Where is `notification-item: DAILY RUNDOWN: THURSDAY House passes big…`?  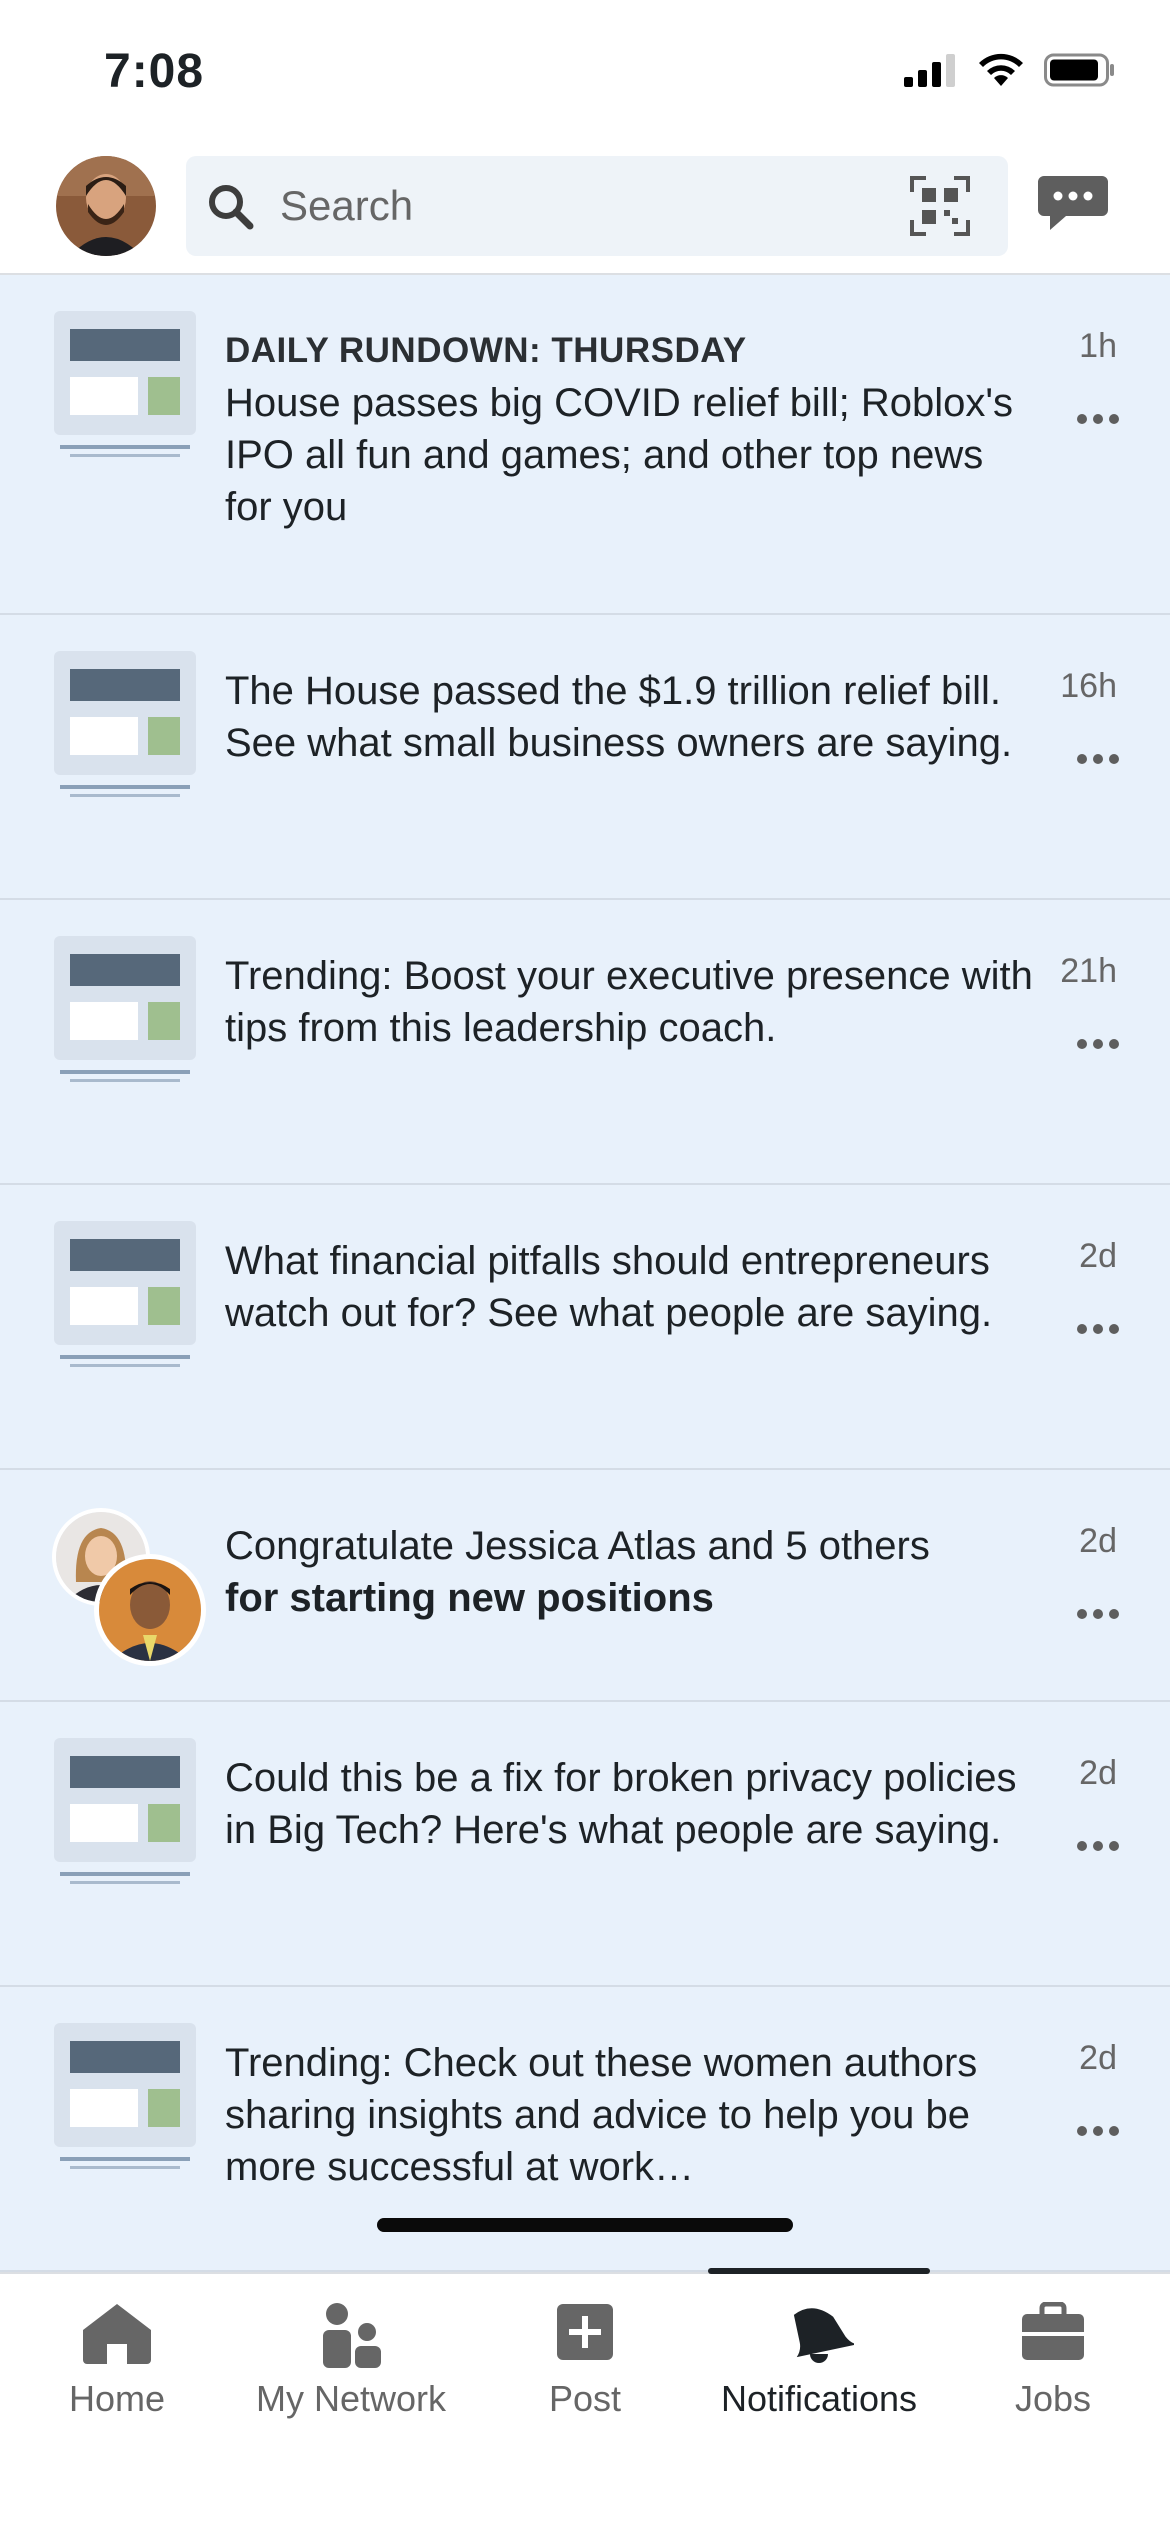 notification-item: DAILY RUNDOWN: THURSDAY House passes big… is located at coordinates (585, 445).